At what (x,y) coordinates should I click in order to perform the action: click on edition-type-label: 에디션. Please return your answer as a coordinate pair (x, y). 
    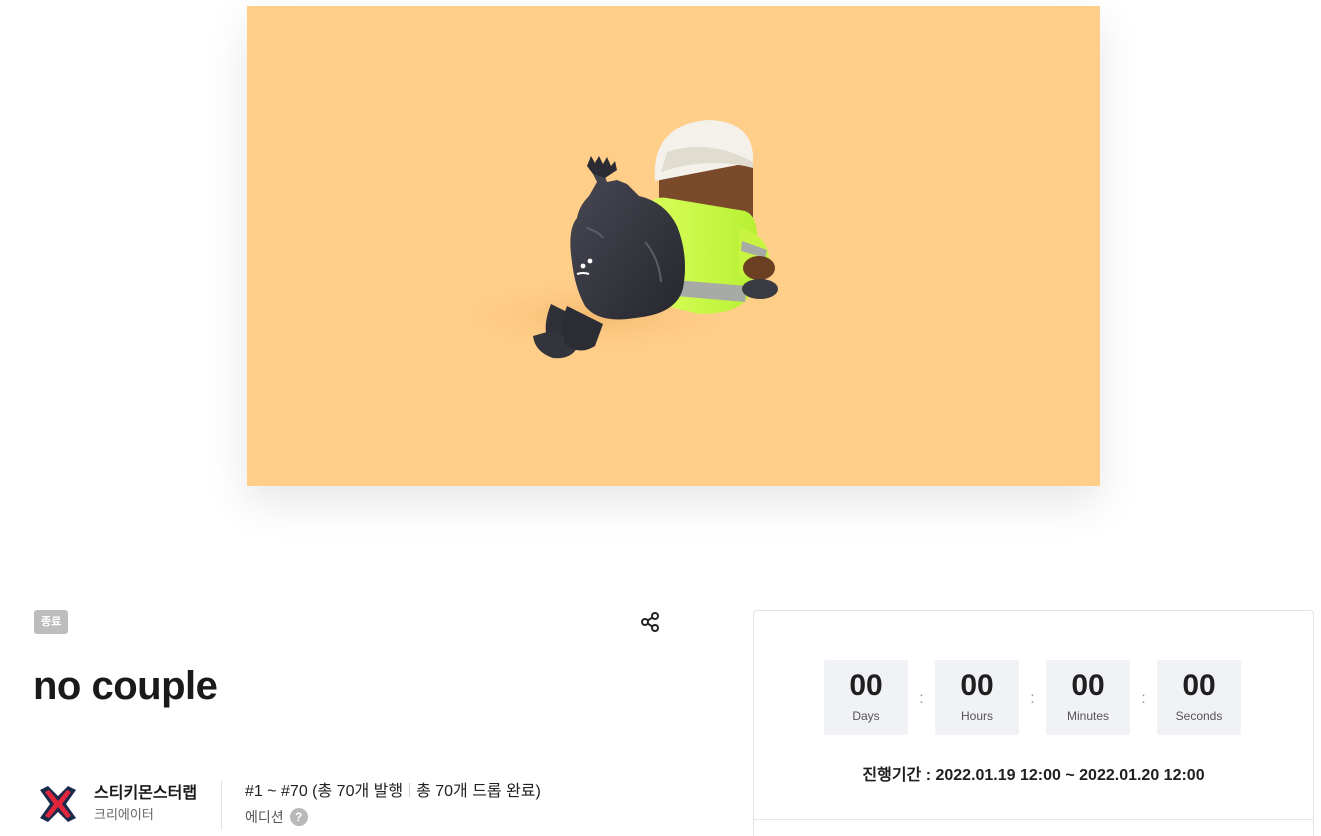
    Looking at the image, I should click on (264, 817).